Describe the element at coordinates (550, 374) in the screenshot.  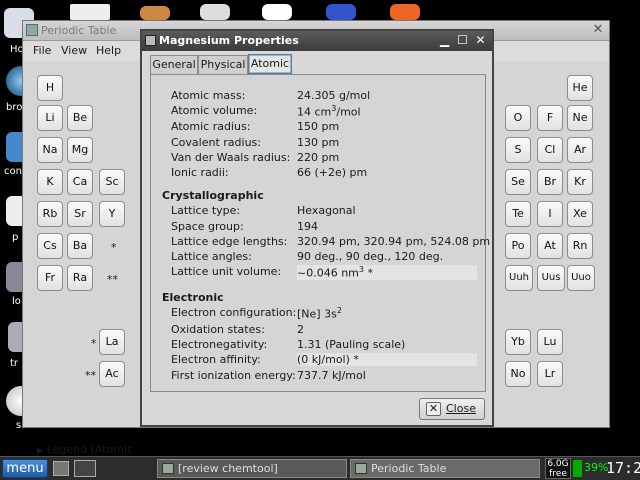
I see `element-button-lr: Lr` at that location.